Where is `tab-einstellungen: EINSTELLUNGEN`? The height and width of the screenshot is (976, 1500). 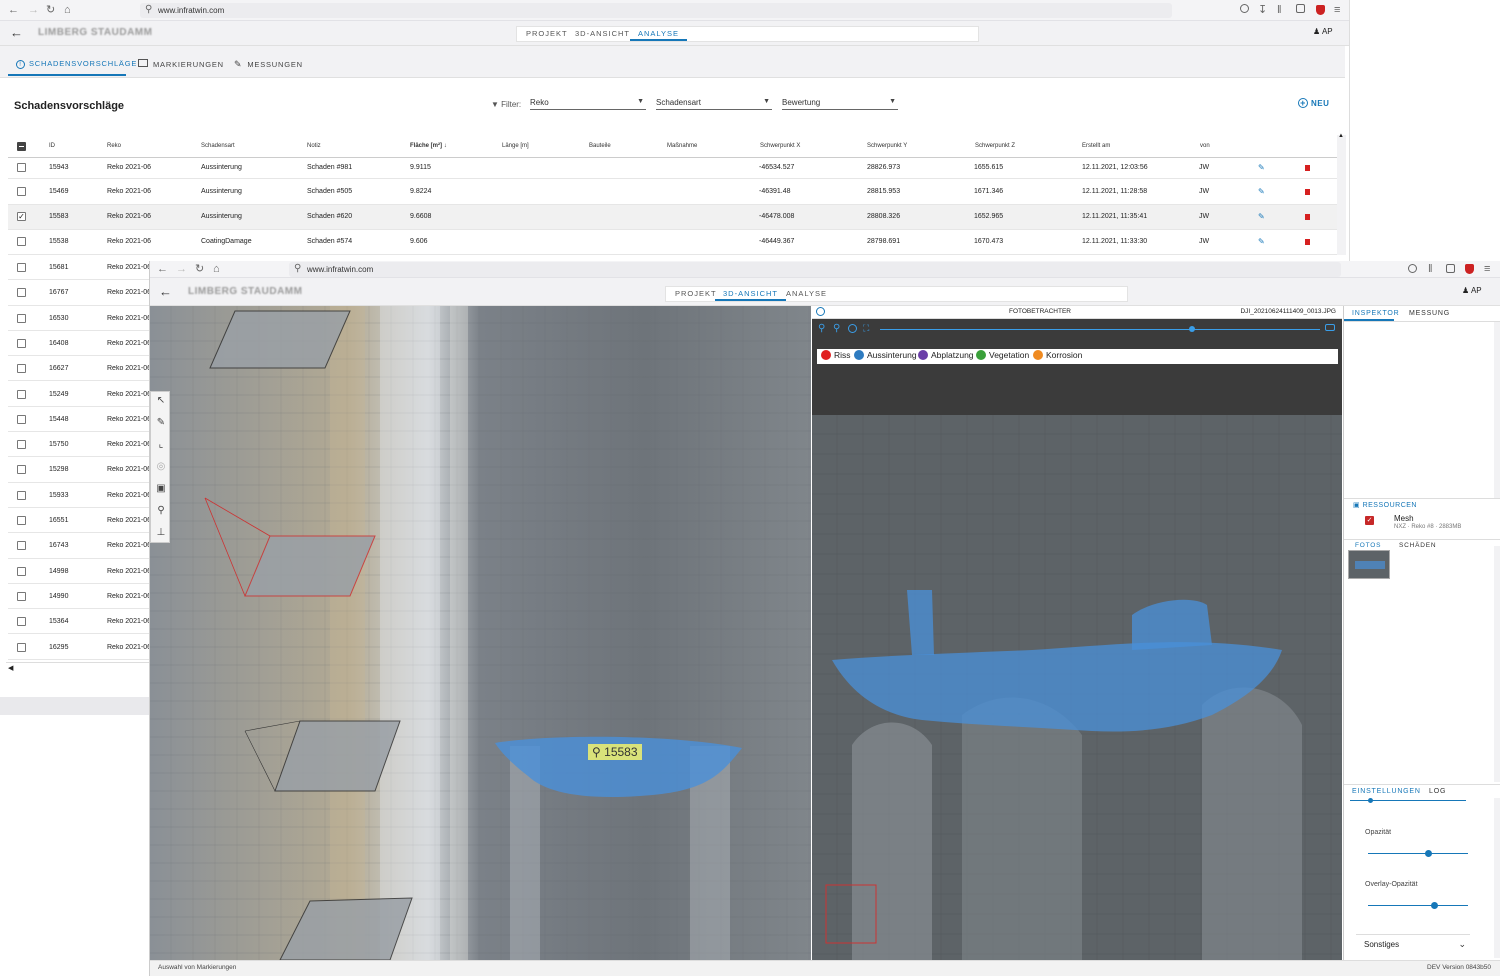 tab-einstellungen: EINSTELLUNGEN is located at coordinates (1386, 791).